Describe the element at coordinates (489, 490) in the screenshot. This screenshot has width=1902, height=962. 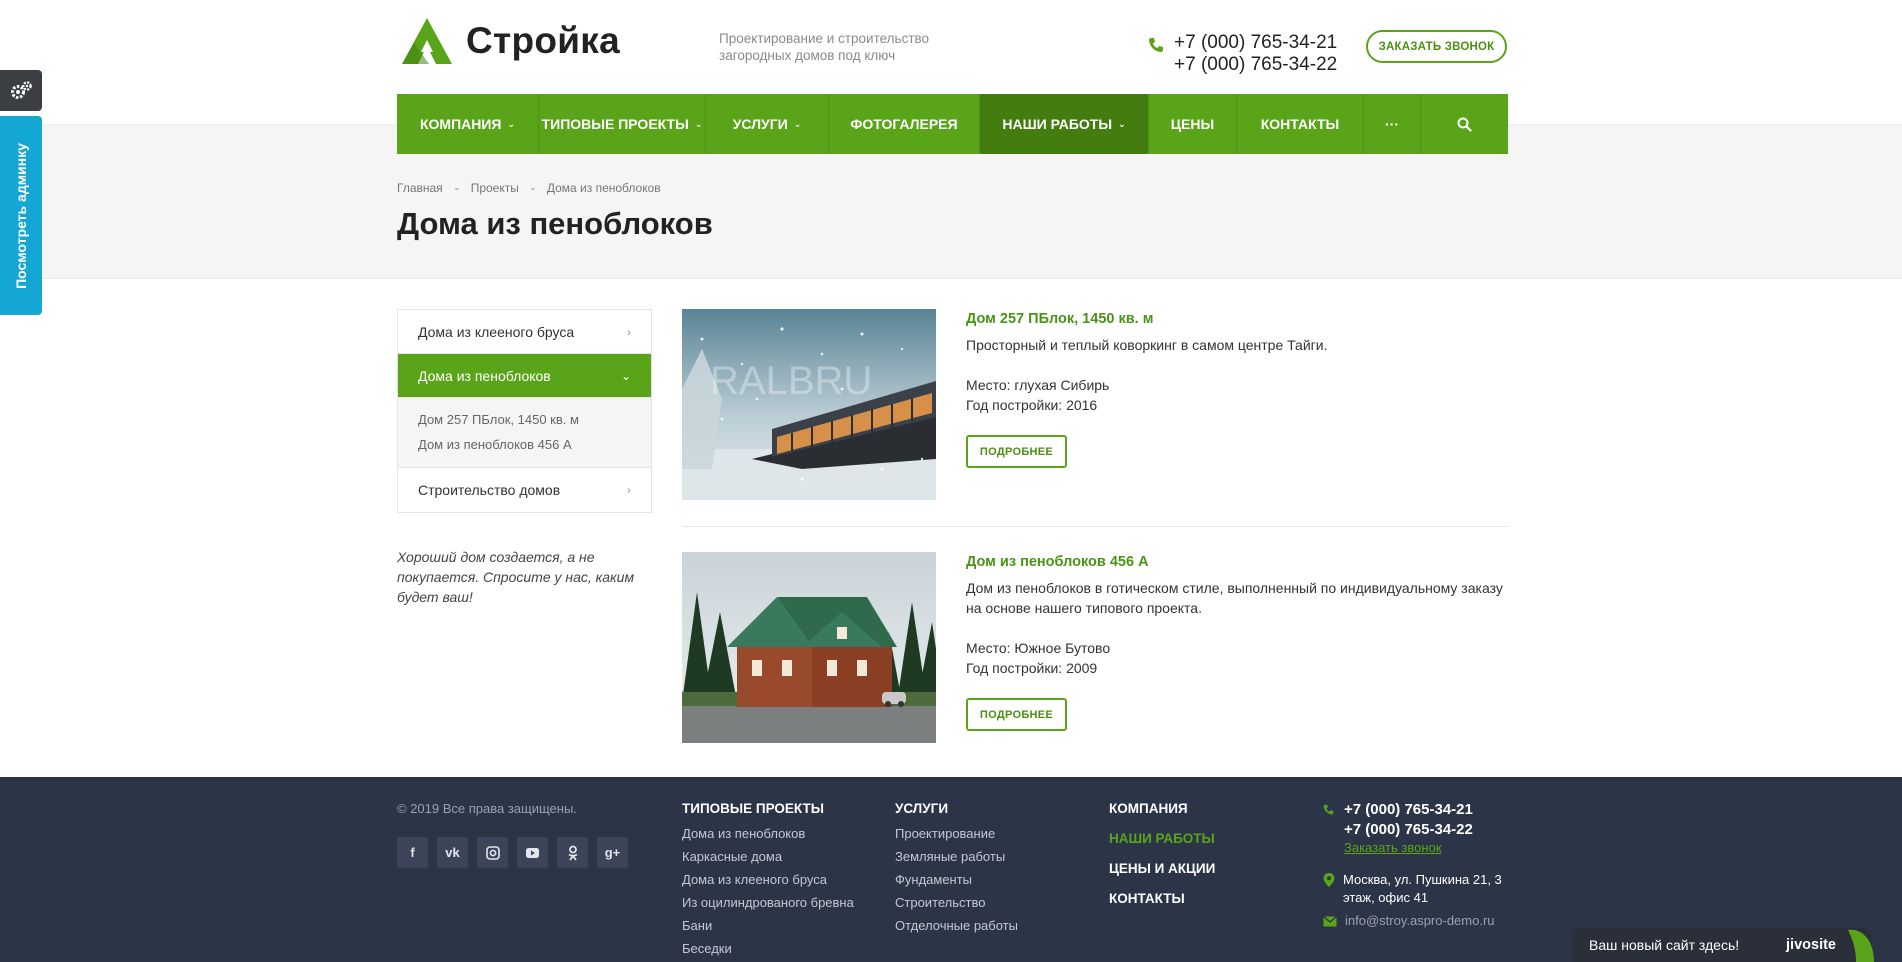
I see `side-menu-item-label: Строительство домов` at that location.